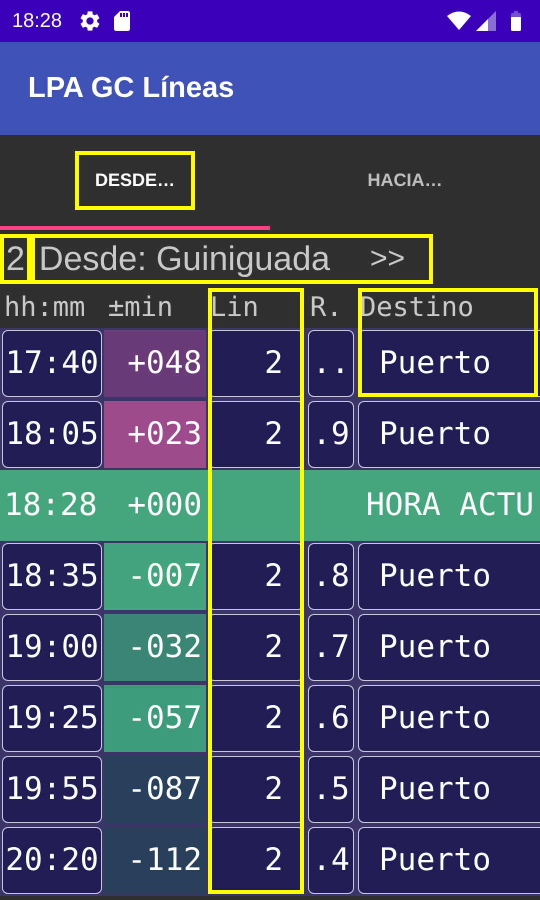  Describe the element at coordinates (131, 88) in the screenshot. I see `app-title: LPA GC Líneas` at that location.